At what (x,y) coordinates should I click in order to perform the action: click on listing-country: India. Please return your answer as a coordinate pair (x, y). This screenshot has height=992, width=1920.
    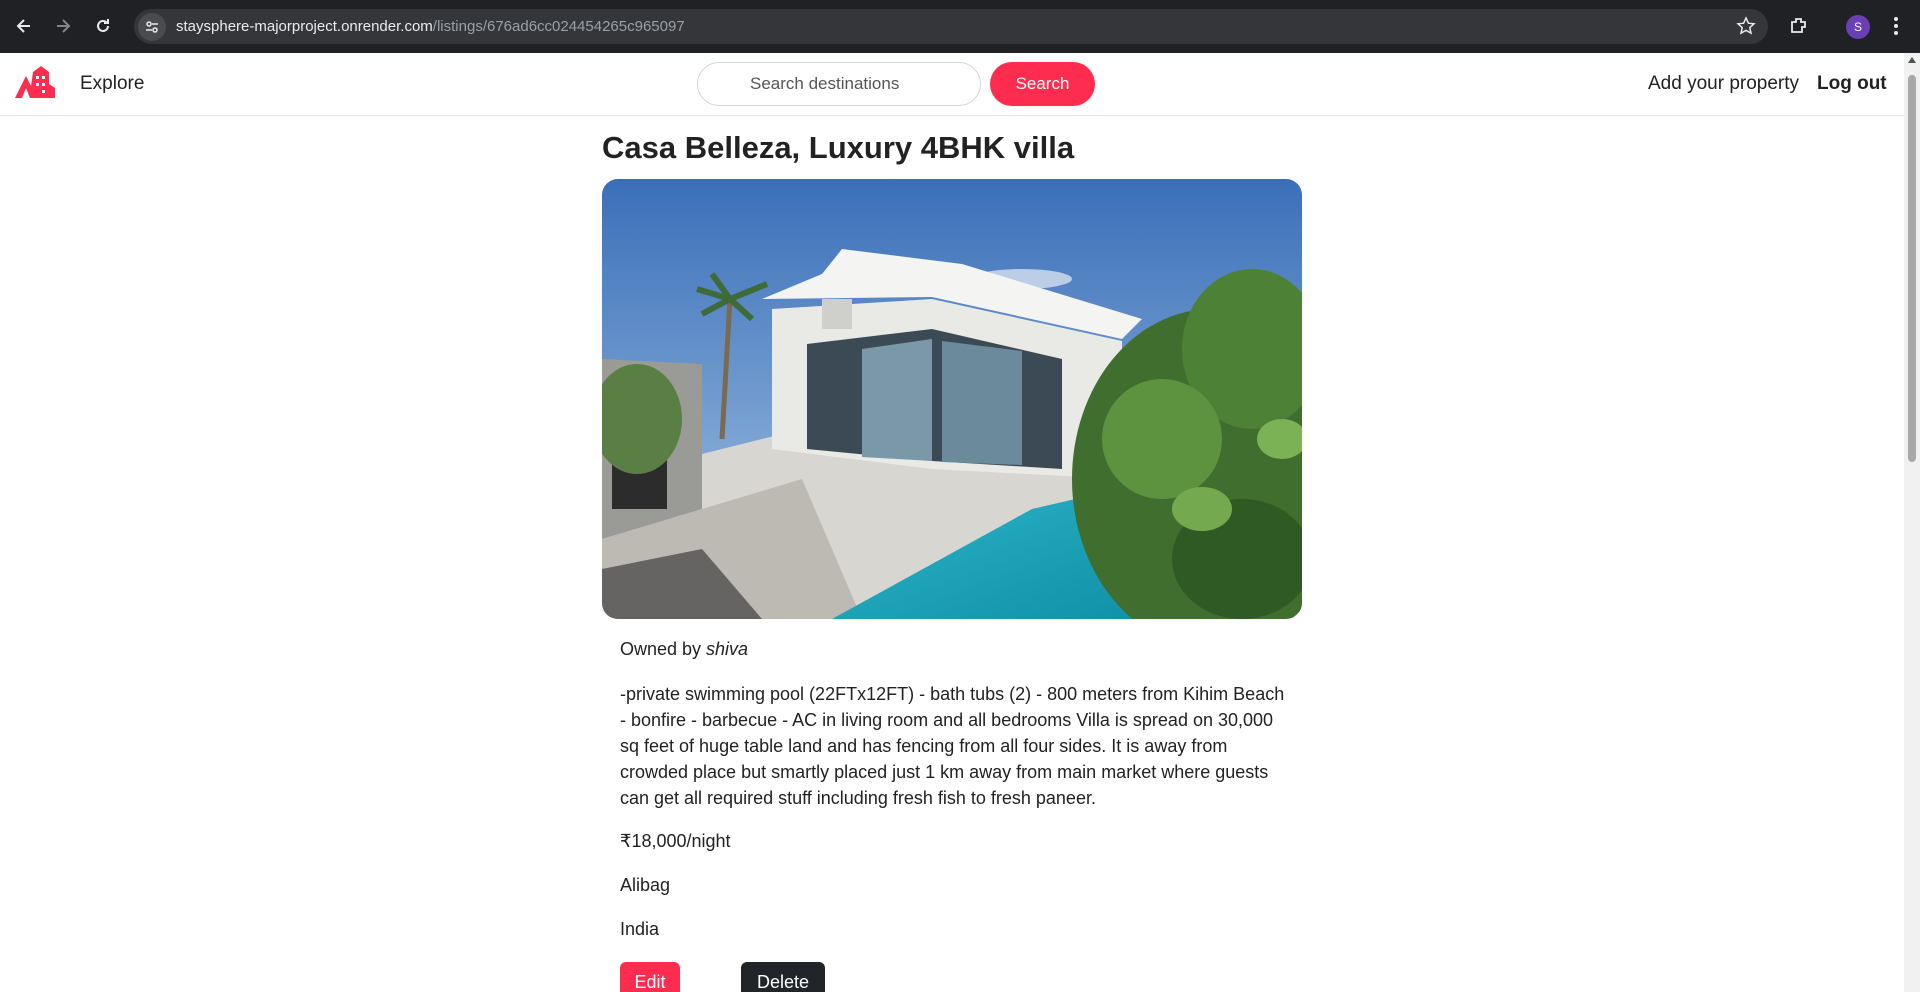
    Looking at the image, I should click on (640, 929).